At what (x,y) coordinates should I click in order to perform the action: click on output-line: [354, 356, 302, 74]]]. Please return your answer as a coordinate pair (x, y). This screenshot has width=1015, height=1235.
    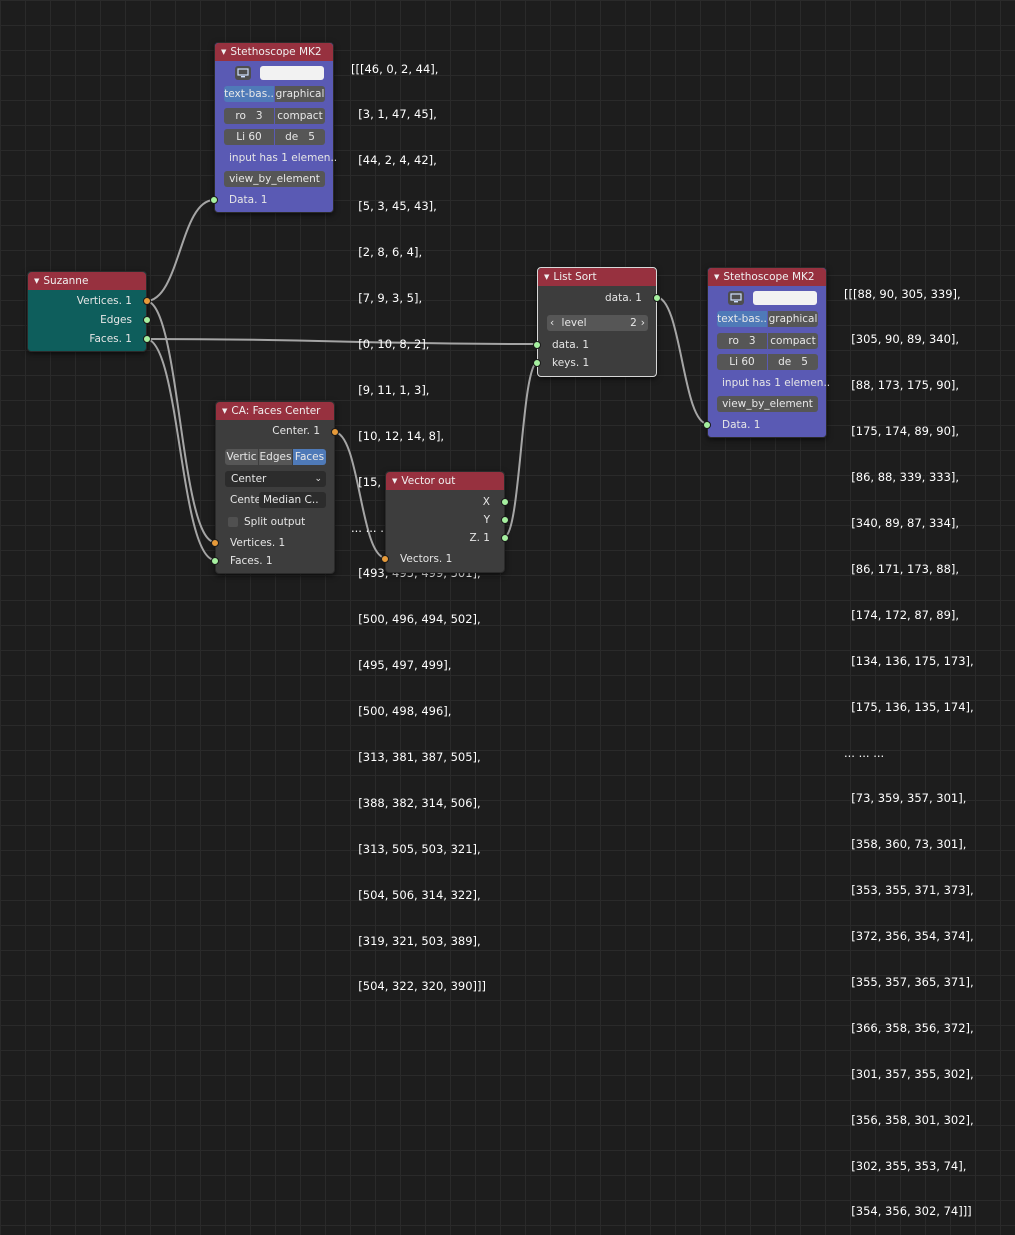
    Looking at the image, I should click on (908, 1211).